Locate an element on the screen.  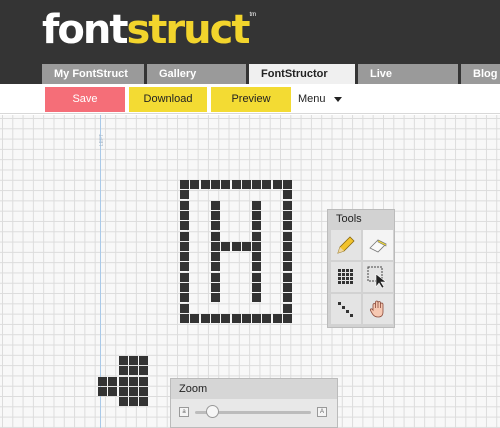
line-icon is located at coordinates (345, 309).